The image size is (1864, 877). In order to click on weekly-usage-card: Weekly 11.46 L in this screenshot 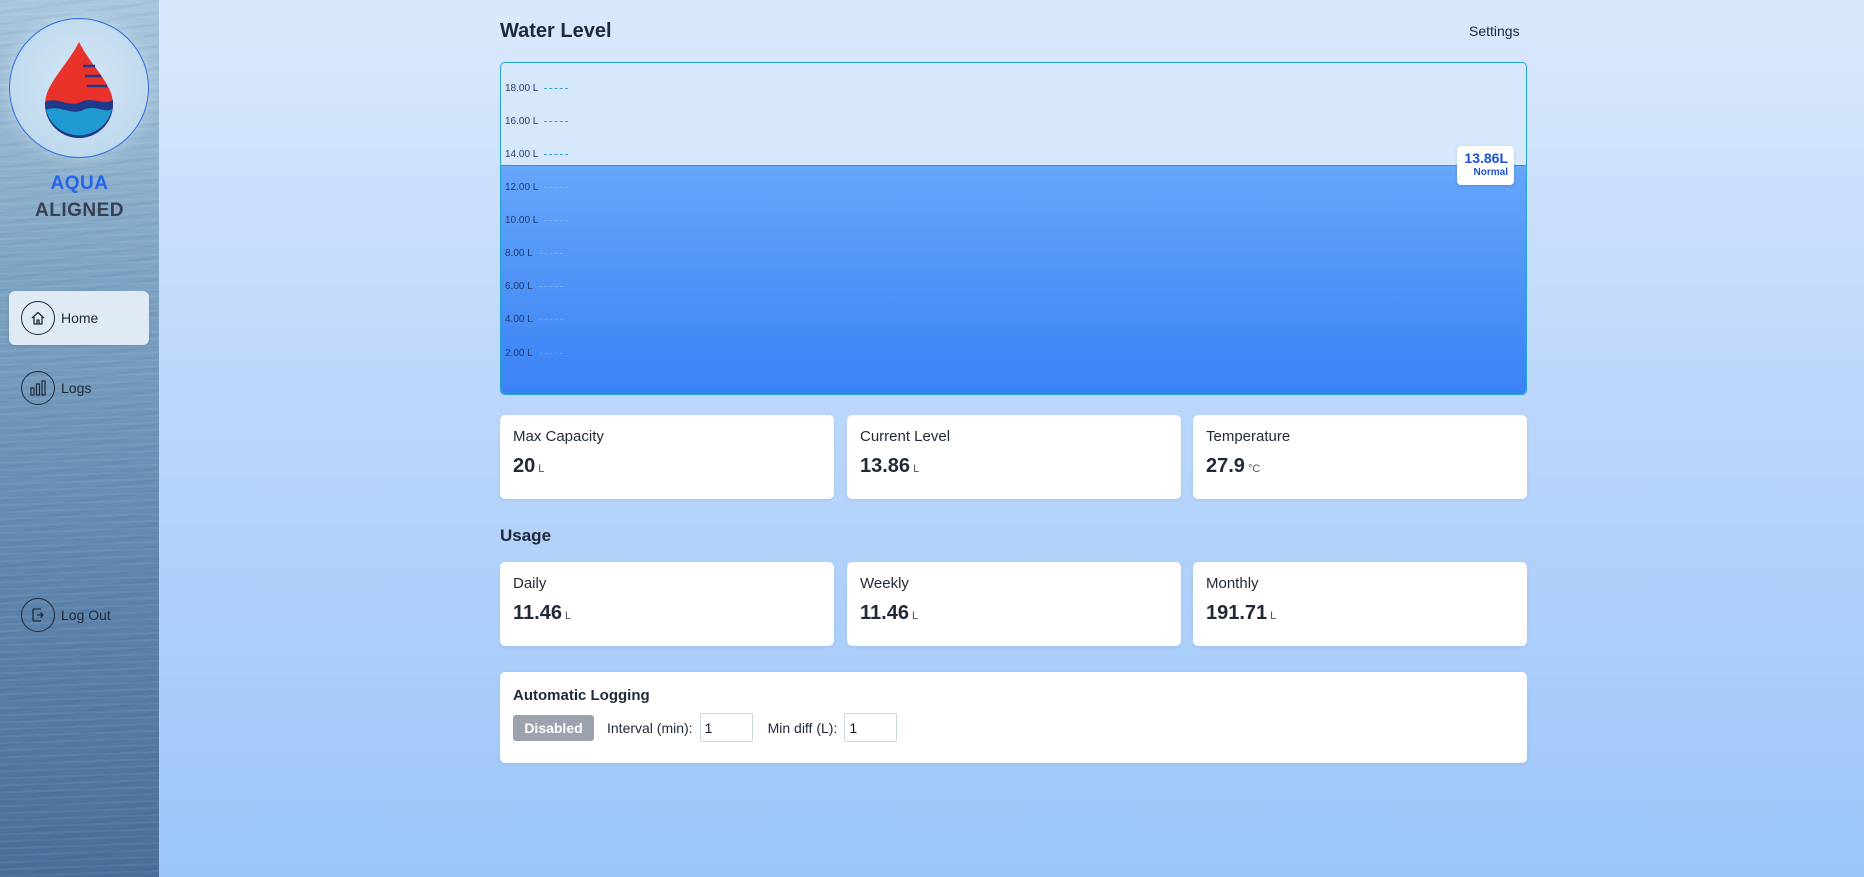, I will do `click(1014, 604)`.